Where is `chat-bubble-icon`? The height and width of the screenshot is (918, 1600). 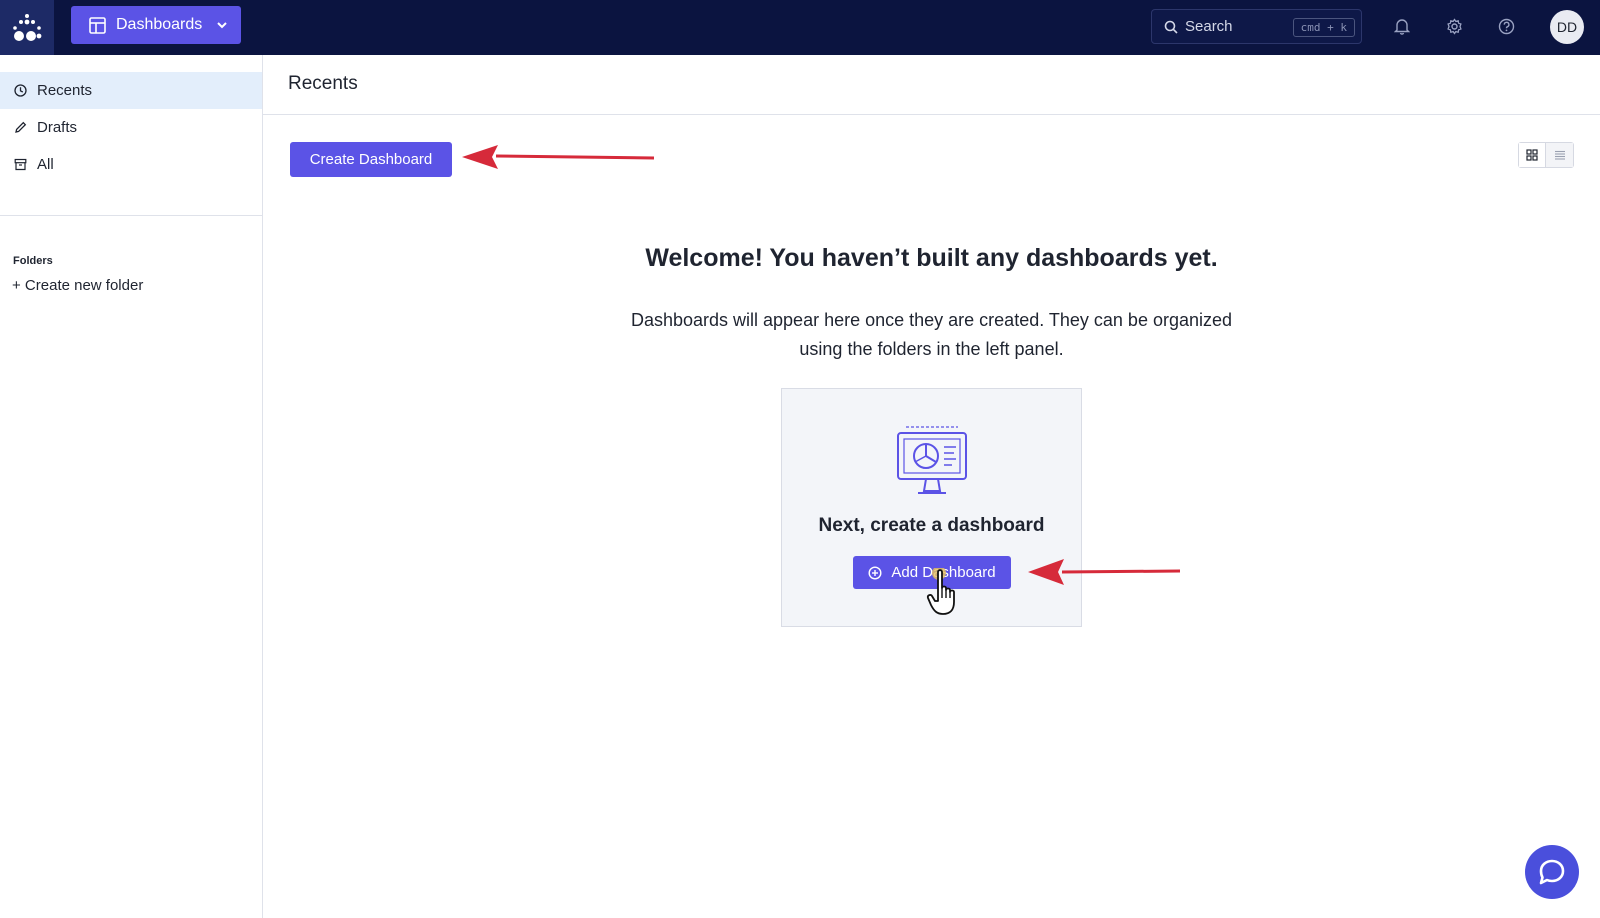
chat-bubble-icon is located at coordinates (1552, 872).